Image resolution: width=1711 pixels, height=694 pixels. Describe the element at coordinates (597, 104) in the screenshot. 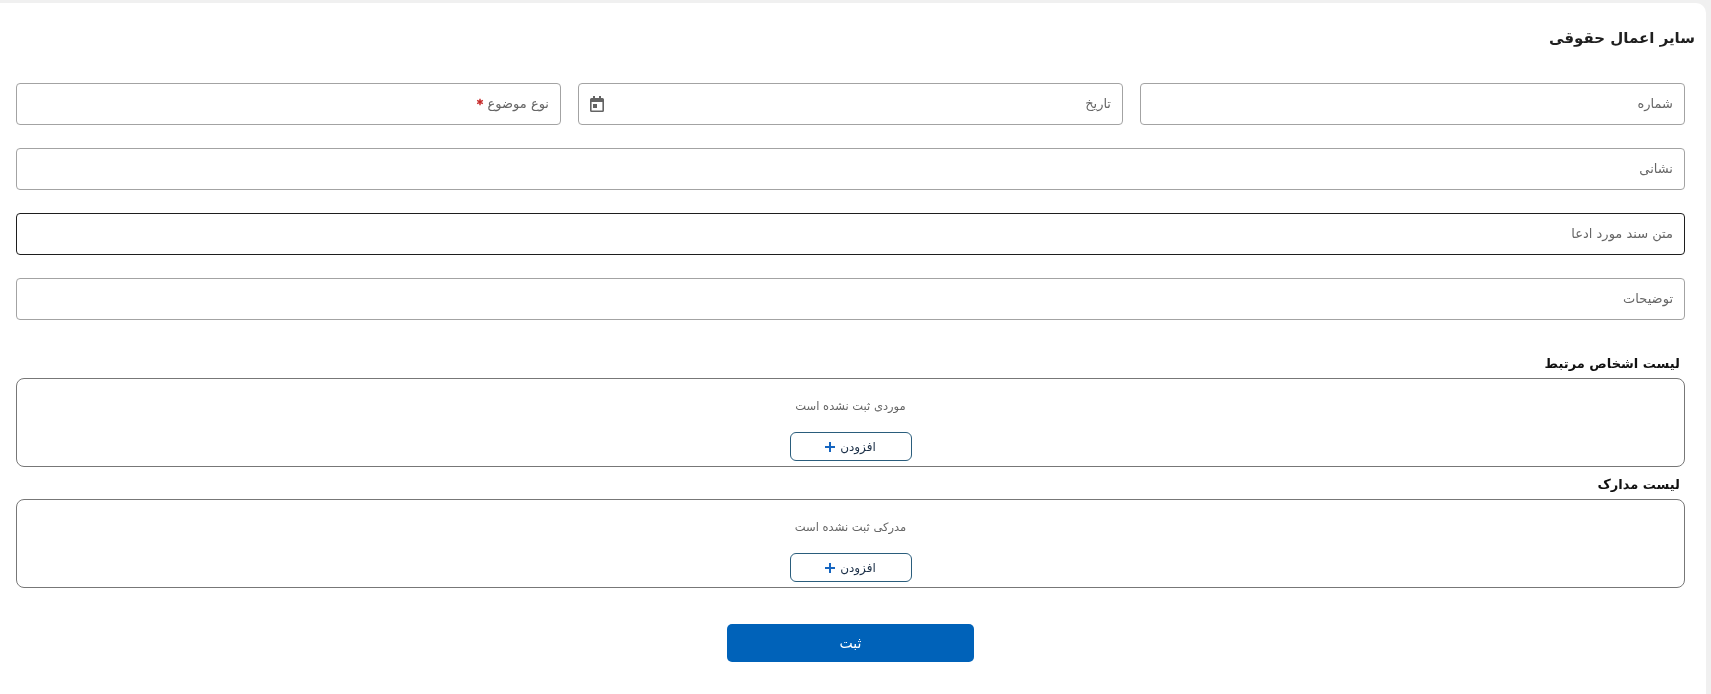

I see `calendar-icon` at that location.